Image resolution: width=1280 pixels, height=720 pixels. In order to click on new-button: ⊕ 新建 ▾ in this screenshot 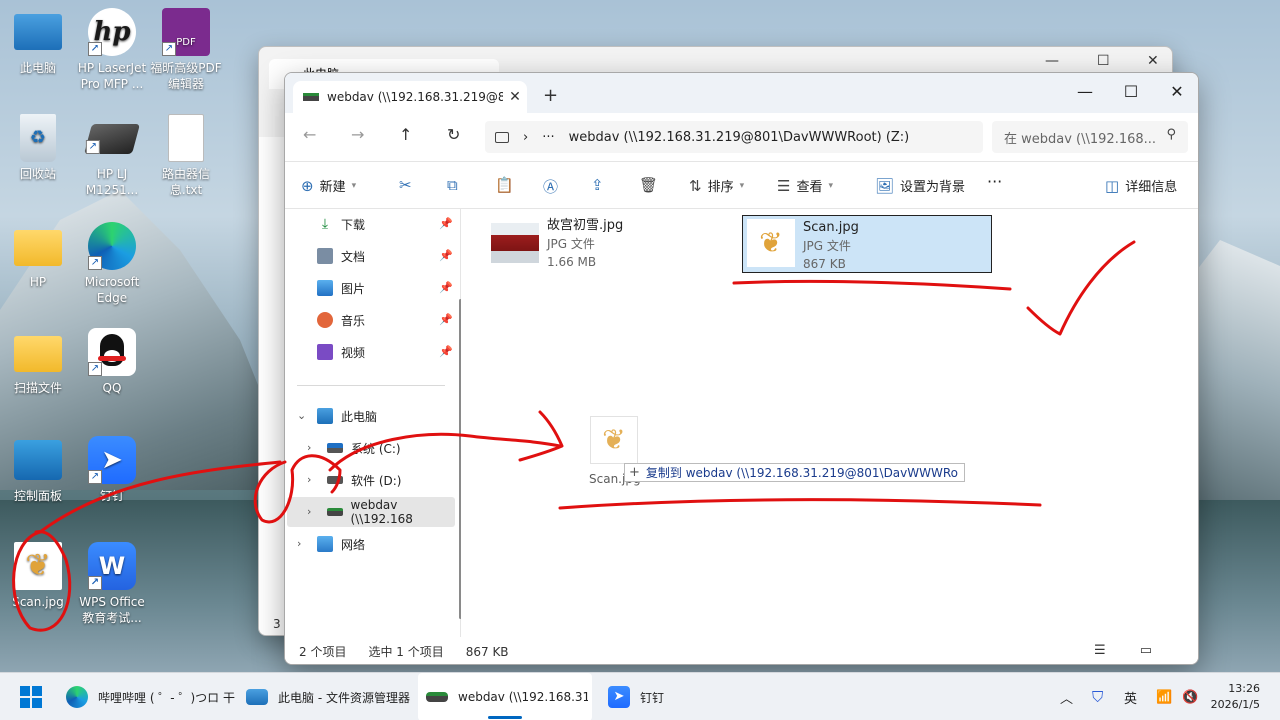, I will do `click(328, 186)`.